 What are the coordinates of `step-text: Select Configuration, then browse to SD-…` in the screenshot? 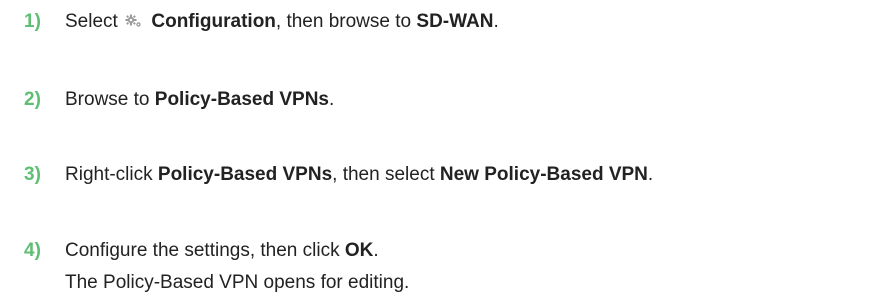 It's located at (282, 22).